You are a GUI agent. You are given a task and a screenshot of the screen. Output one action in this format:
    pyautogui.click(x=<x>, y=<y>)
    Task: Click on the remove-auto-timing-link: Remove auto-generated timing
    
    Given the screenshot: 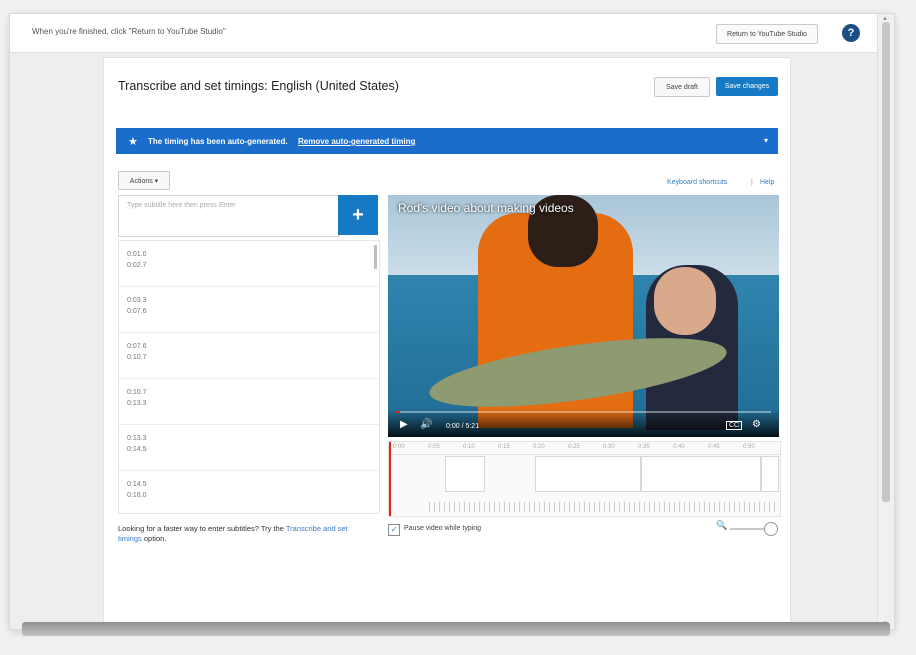 What is the action you would take?
    pyautogui.click(x=356, y=141)
    